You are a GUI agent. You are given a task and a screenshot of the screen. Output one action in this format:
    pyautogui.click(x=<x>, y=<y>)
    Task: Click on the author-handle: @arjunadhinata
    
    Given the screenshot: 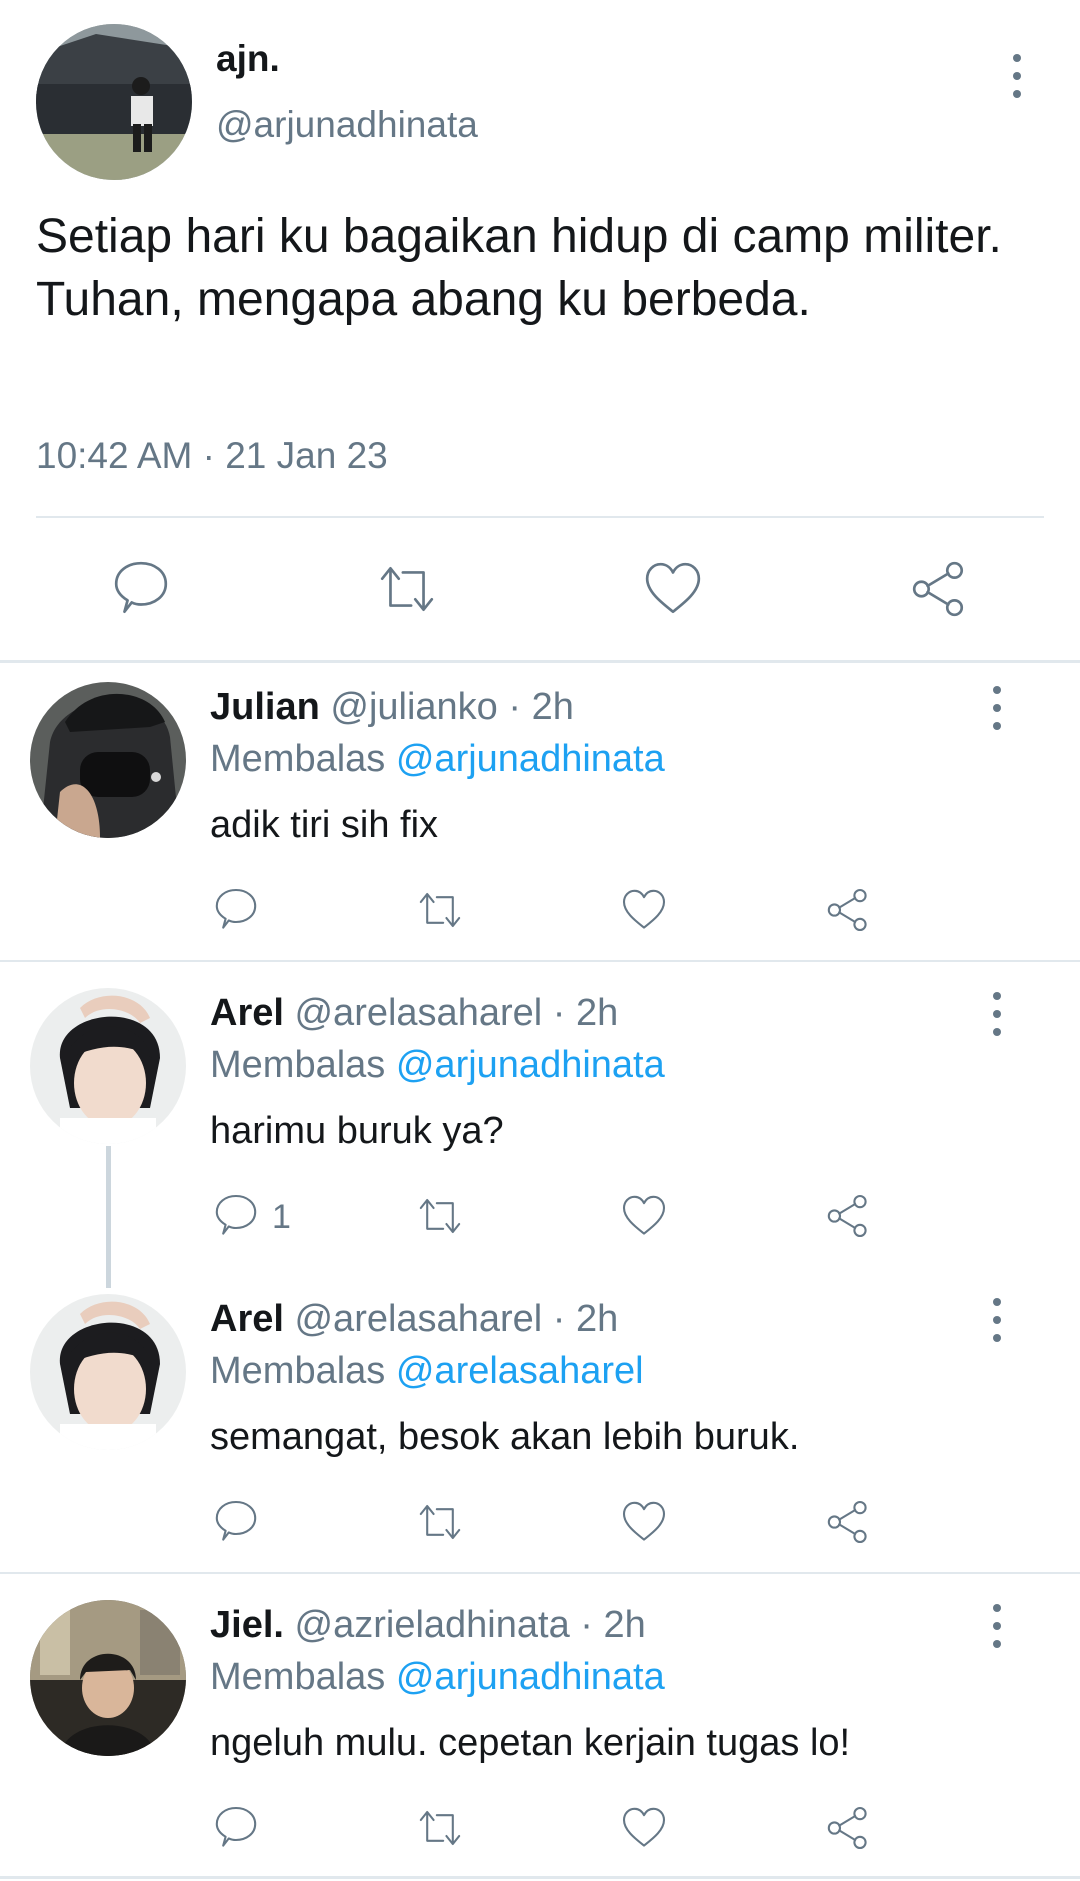 What is the action you would take?
    pyautogui.click(x=347, y=125)
    